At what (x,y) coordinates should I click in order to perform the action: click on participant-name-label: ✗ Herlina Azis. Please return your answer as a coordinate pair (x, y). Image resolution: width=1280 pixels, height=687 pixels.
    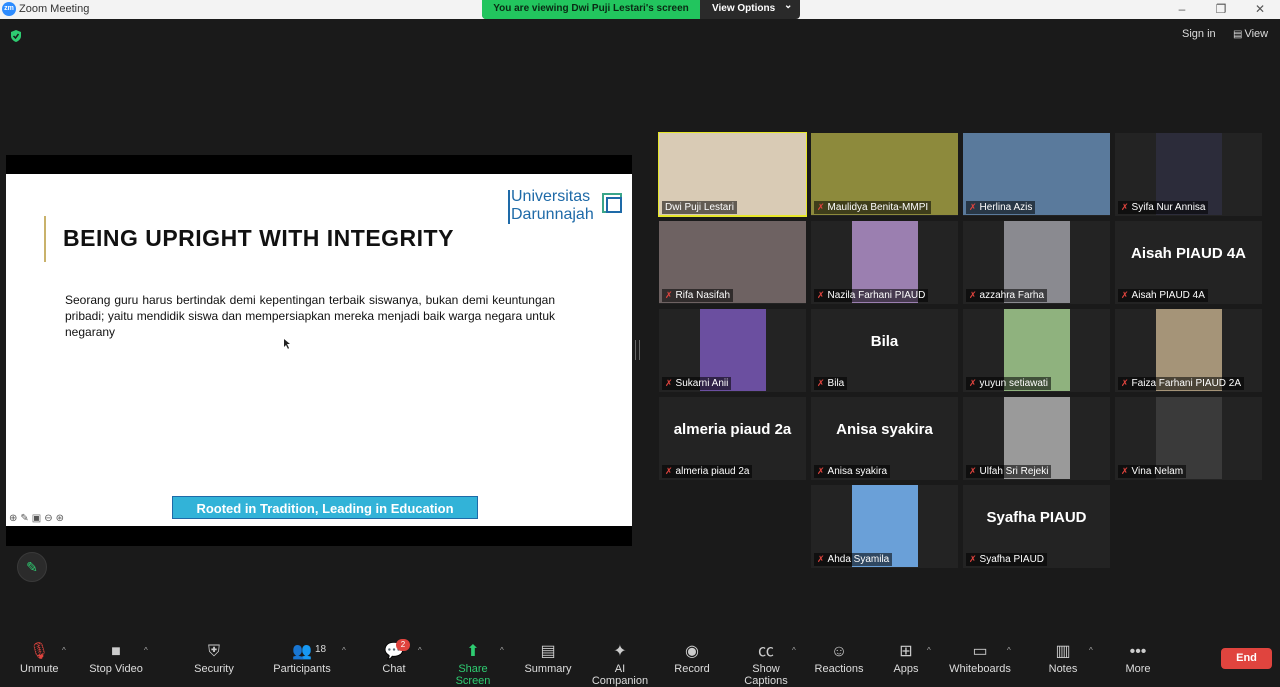
    Looking at the image, I should click on (1001, 207).